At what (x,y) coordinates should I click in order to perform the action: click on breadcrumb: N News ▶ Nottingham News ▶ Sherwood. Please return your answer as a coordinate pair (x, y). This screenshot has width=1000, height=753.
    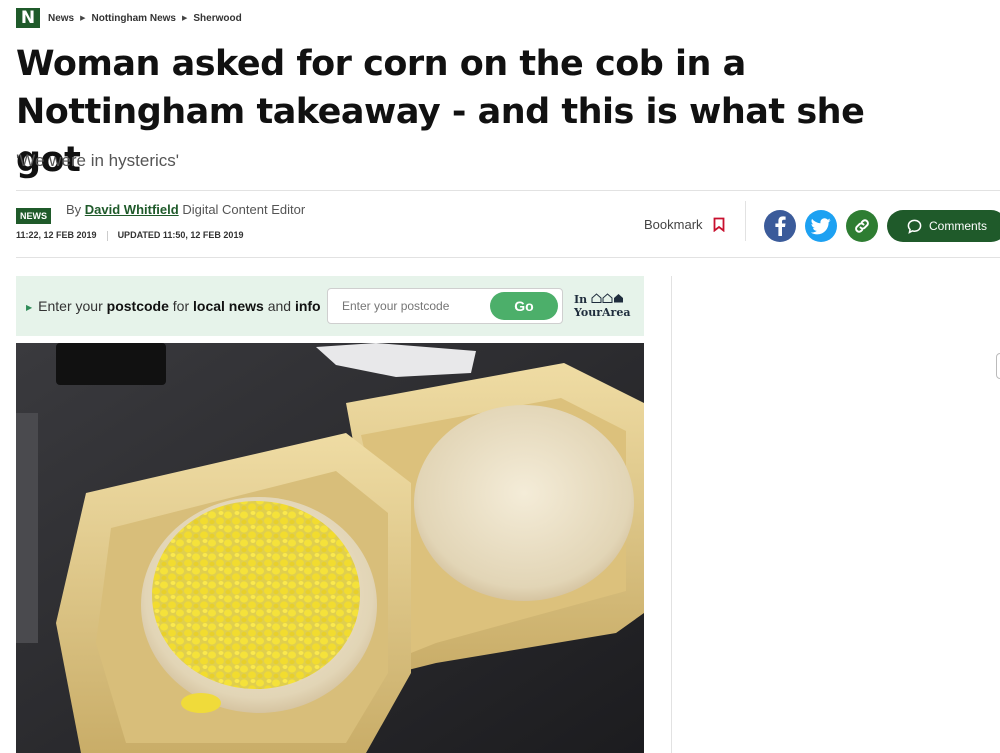
    Looking at the image, I should click on (129, 18).